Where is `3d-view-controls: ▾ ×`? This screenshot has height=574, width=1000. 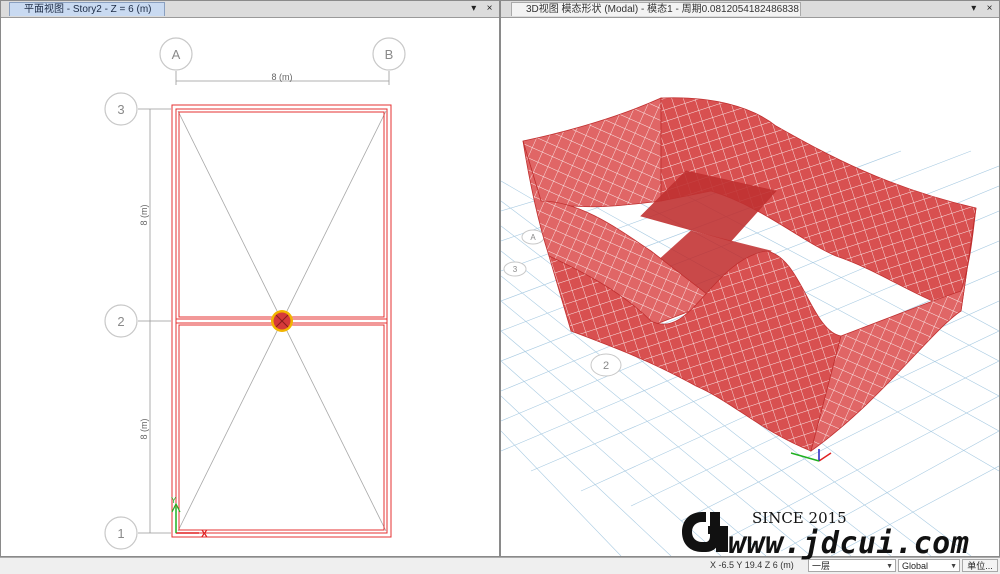 3d-view-controls: ▾ × is located at coordinates (980, 9).